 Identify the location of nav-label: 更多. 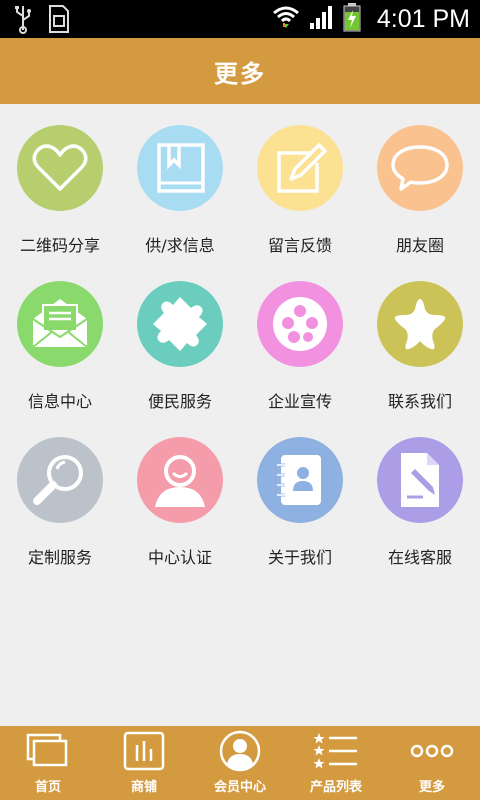
(431, 787).